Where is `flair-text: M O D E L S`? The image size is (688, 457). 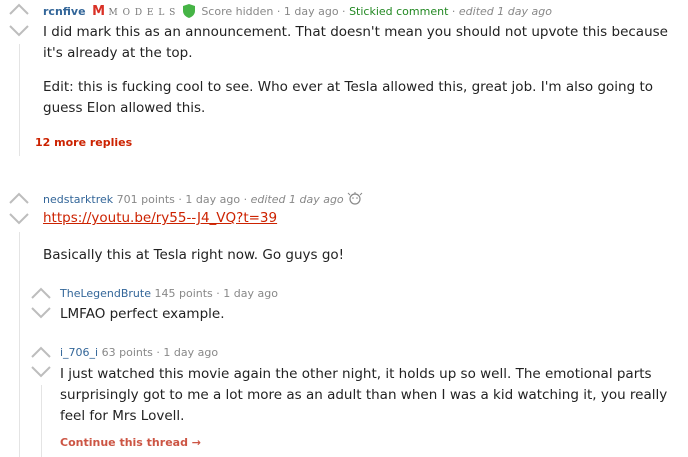
flair-text: M O D E L S is located at coordinates (142, 13).